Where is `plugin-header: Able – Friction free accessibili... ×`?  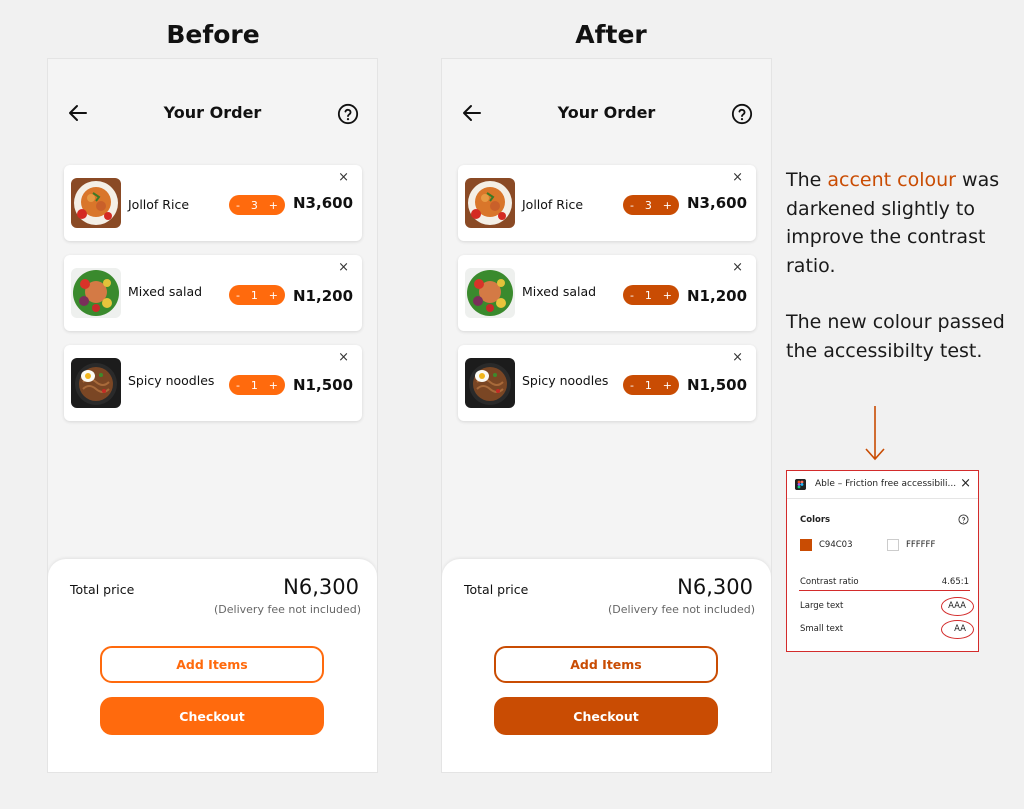
plugin-header: Able – Friction free accessibili... × is located at coordinates (883, 484).